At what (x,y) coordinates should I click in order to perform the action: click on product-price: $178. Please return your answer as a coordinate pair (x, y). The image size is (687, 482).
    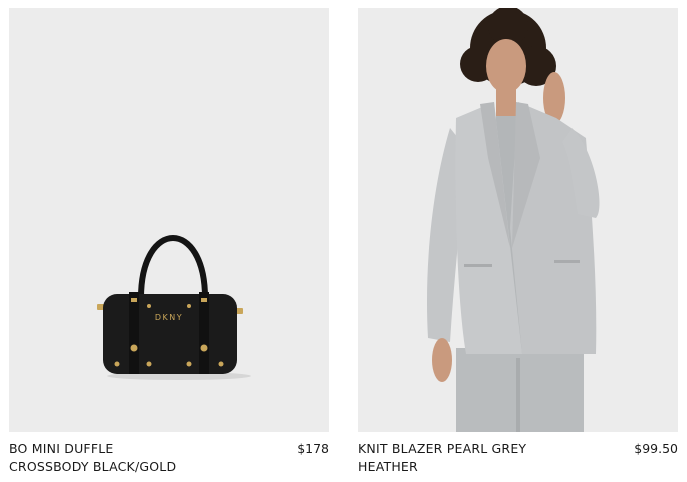
    Looking at the image, I should click on (313, 448).